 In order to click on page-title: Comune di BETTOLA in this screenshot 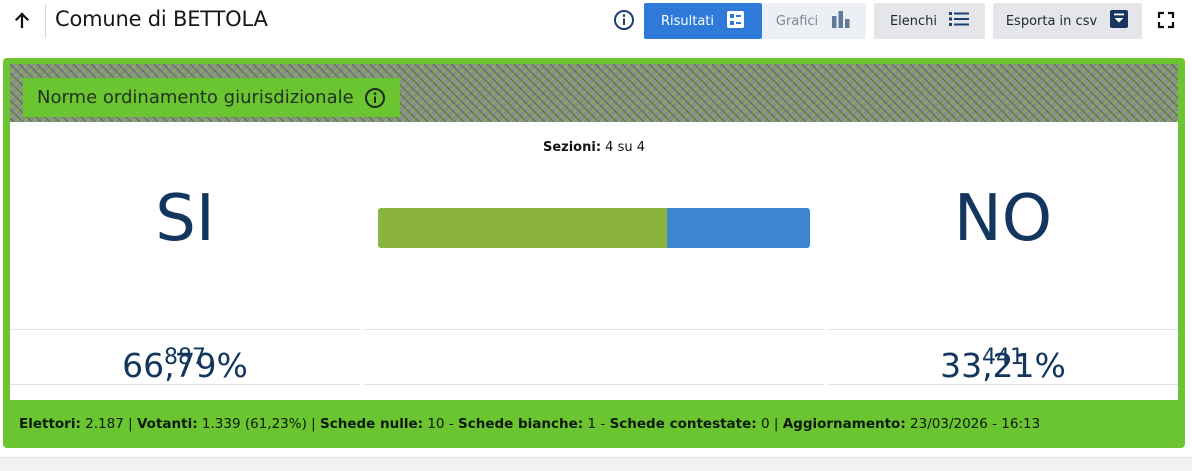, I will do `click(161, 19)`.